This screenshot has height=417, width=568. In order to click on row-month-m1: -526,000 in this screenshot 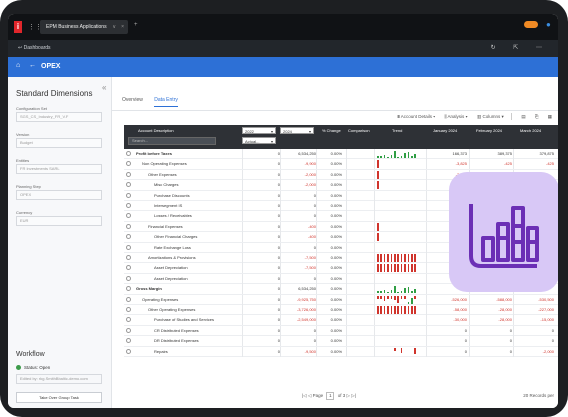, I will do `click(448, 299)`.